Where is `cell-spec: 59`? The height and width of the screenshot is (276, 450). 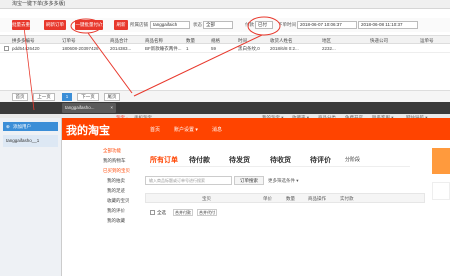
cell-spec: 59 is located at coordinates (214, 48).